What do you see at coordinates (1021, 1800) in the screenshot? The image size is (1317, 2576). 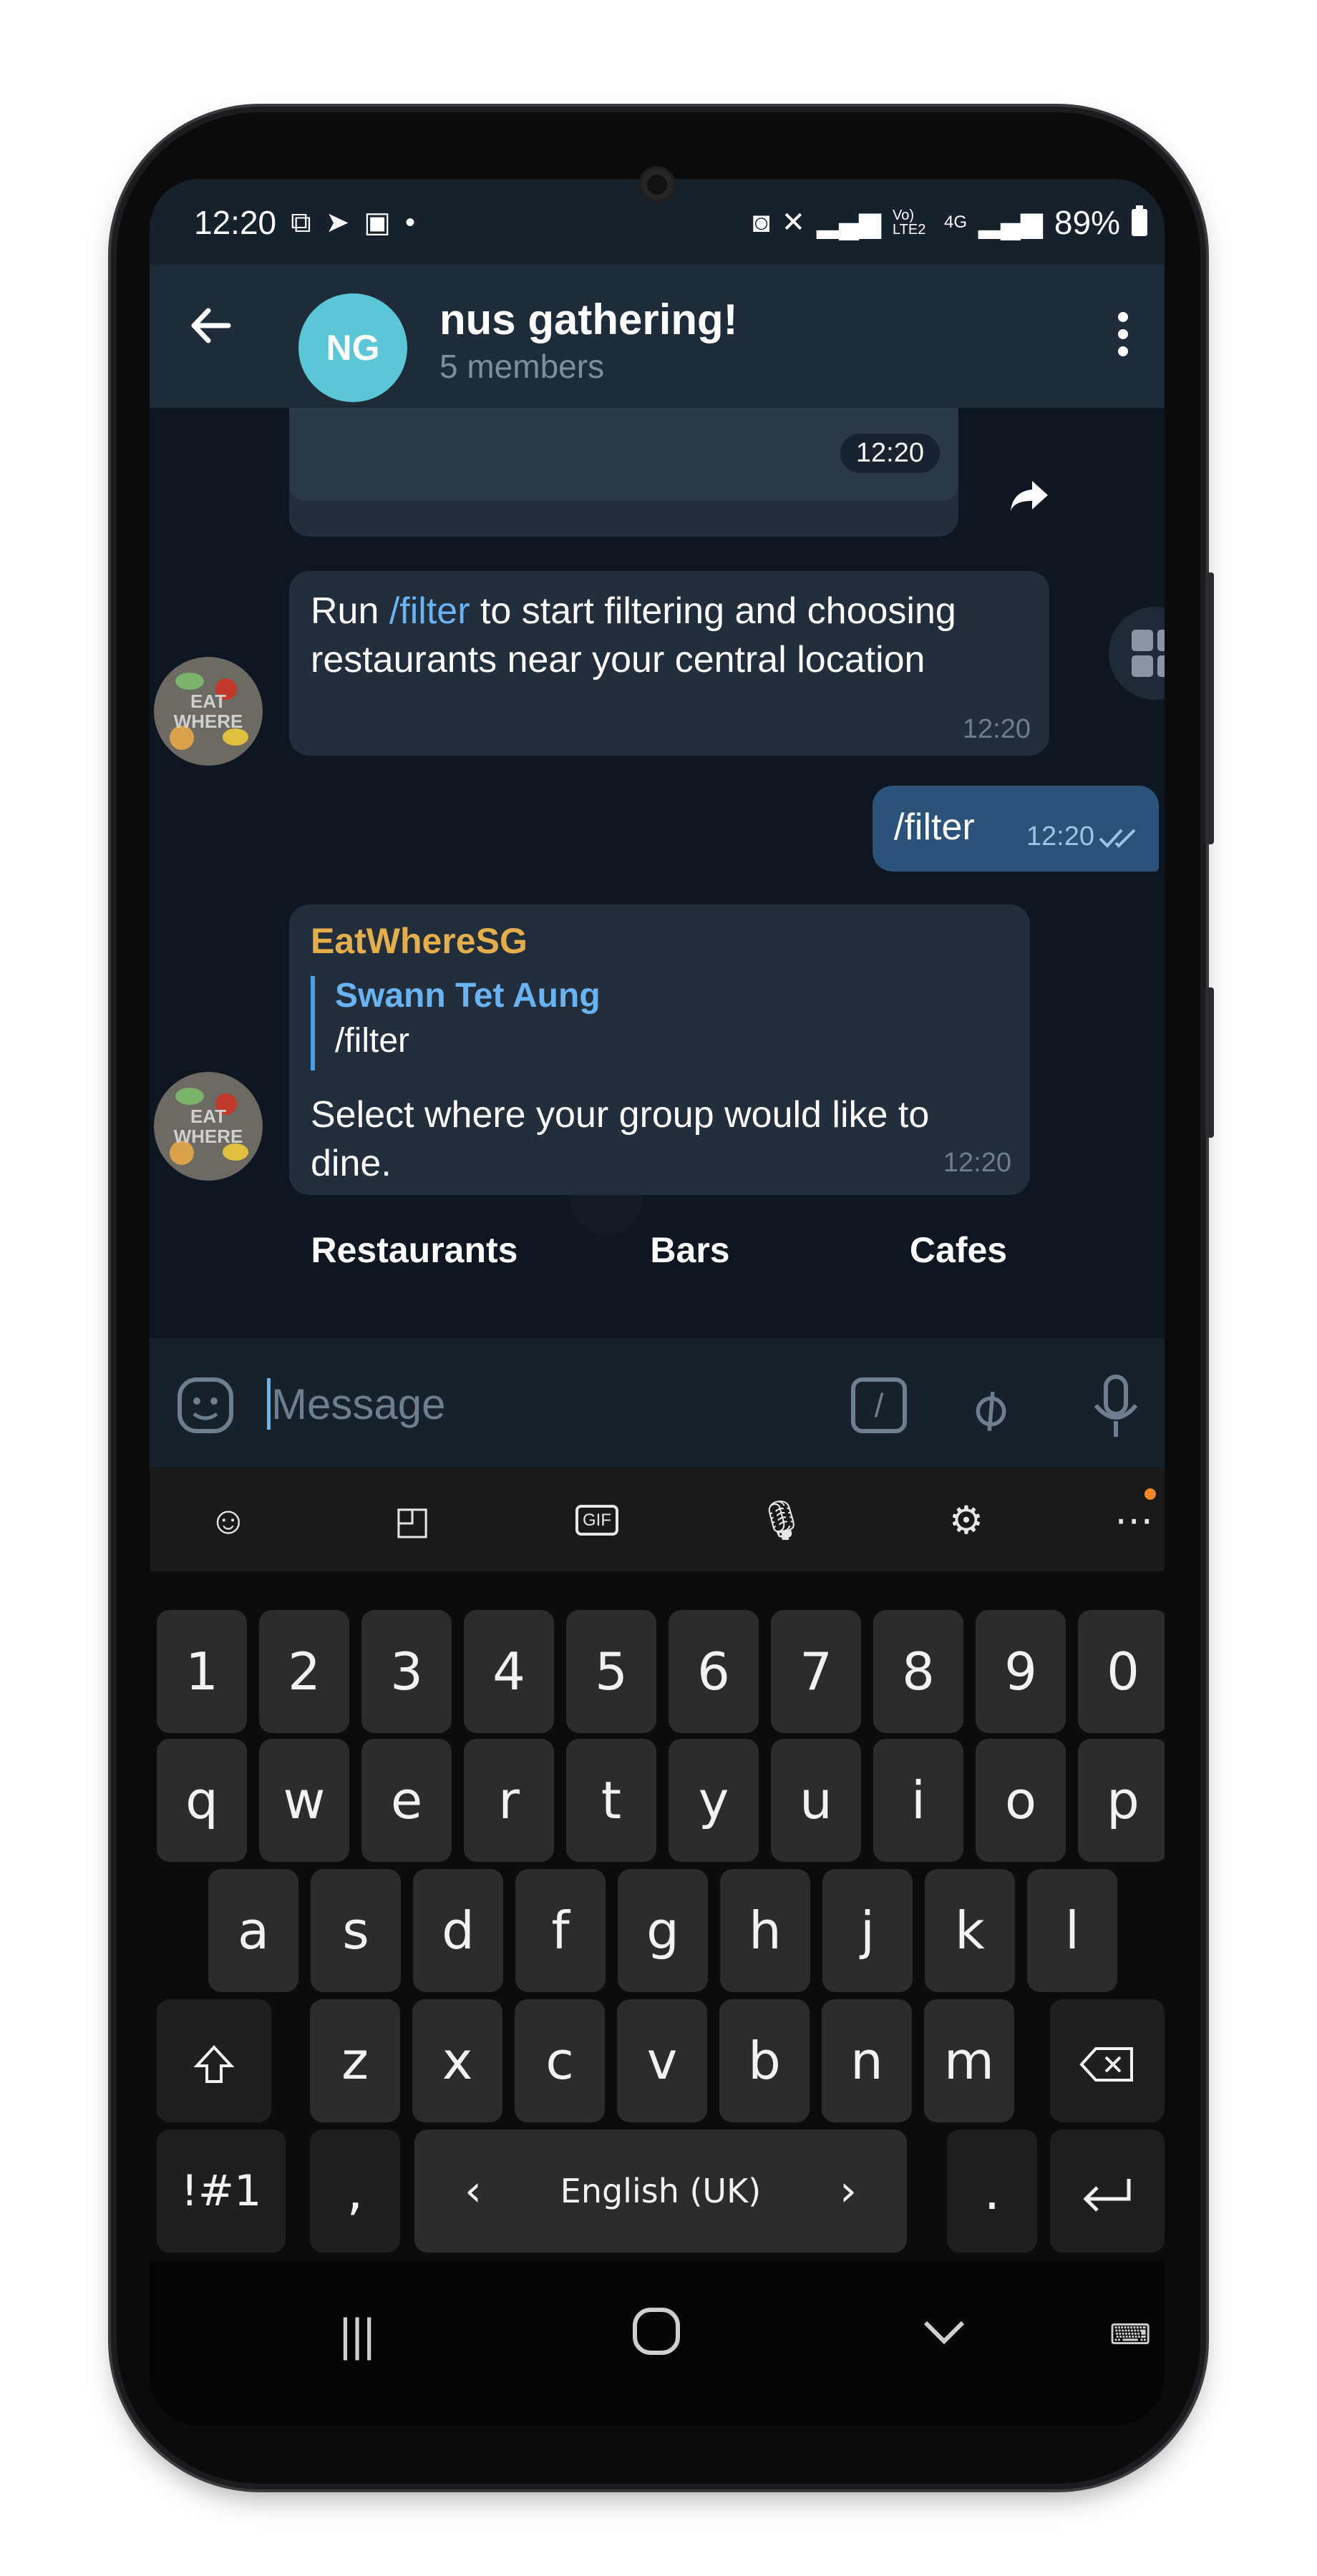 I see `key-o: o` at bounding box center [1021, 1800].